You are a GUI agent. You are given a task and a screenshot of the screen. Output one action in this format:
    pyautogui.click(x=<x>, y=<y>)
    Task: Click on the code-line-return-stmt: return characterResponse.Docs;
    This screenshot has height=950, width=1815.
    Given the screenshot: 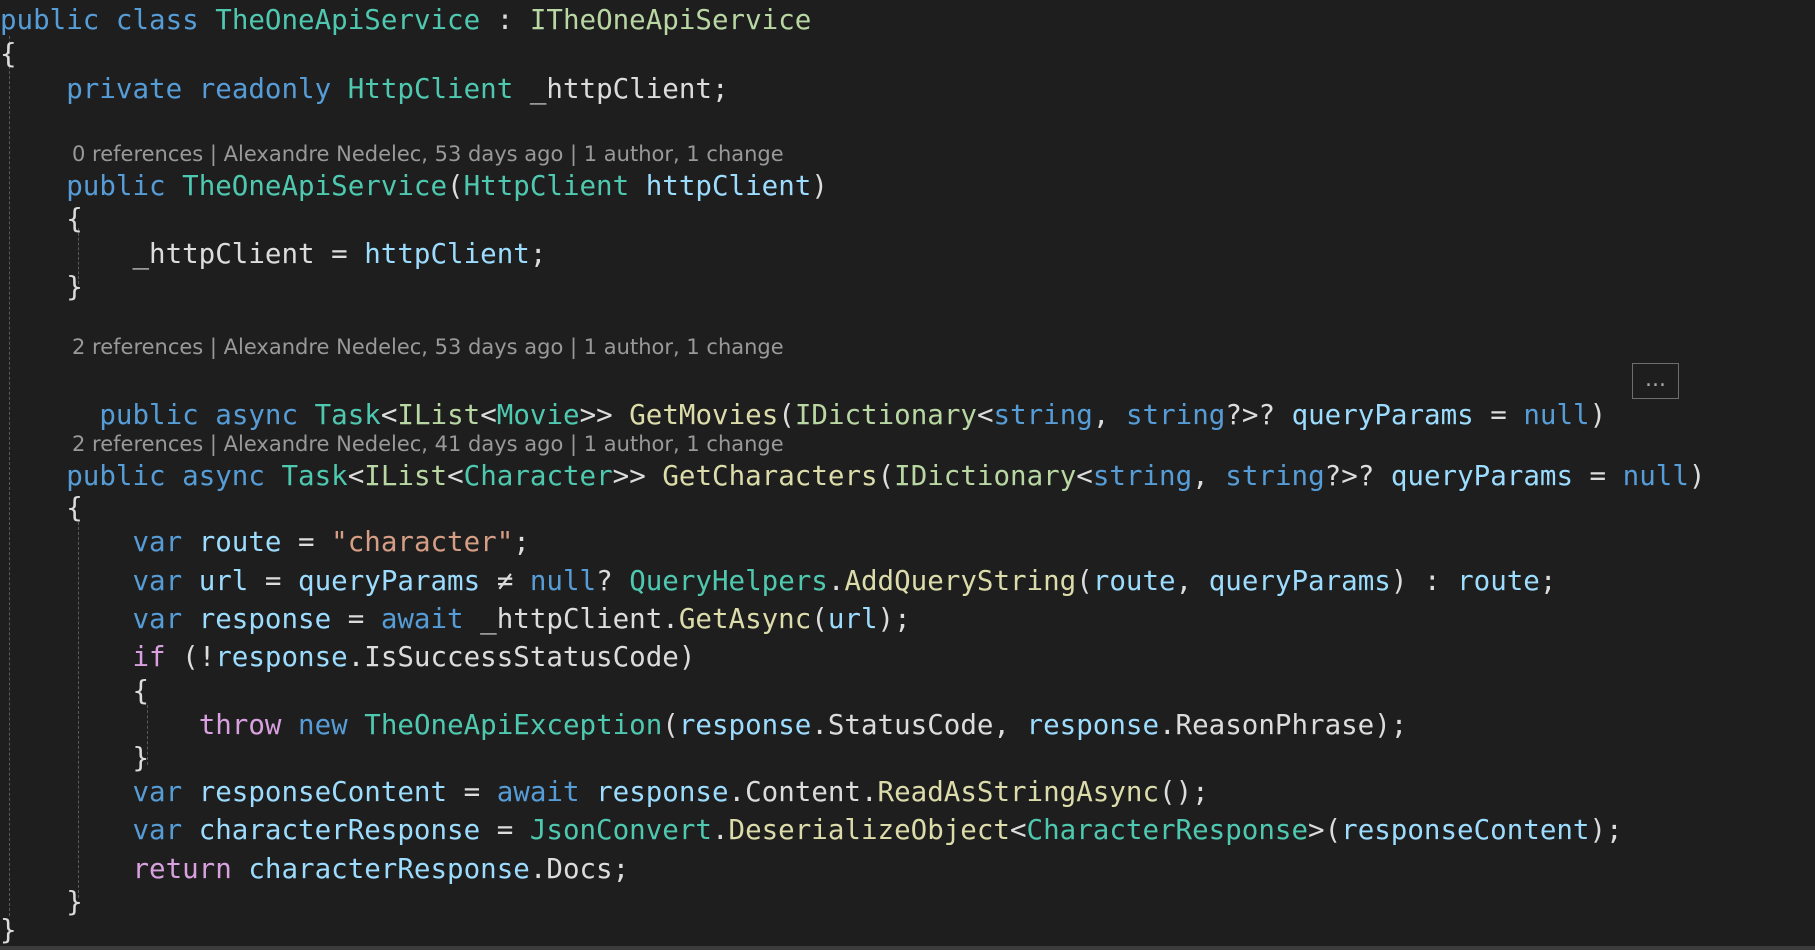 What is the action you would take?
    pyautogui.click(x=314, y=869)
    